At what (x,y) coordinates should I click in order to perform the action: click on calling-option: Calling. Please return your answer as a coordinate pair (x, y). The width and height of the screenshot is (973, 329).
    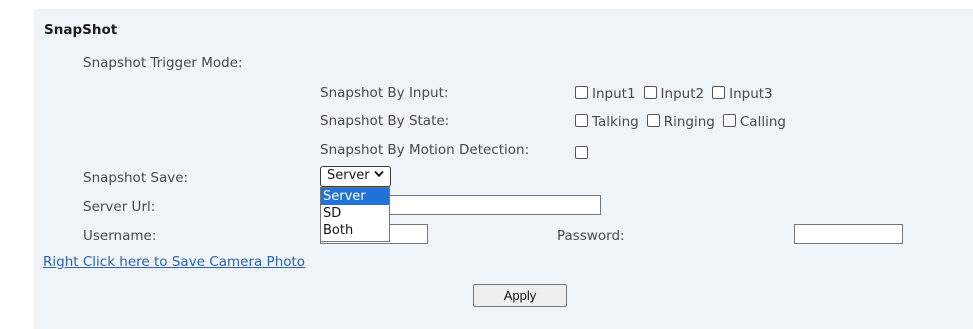
    Looking at the image, I should click on (754, 122).